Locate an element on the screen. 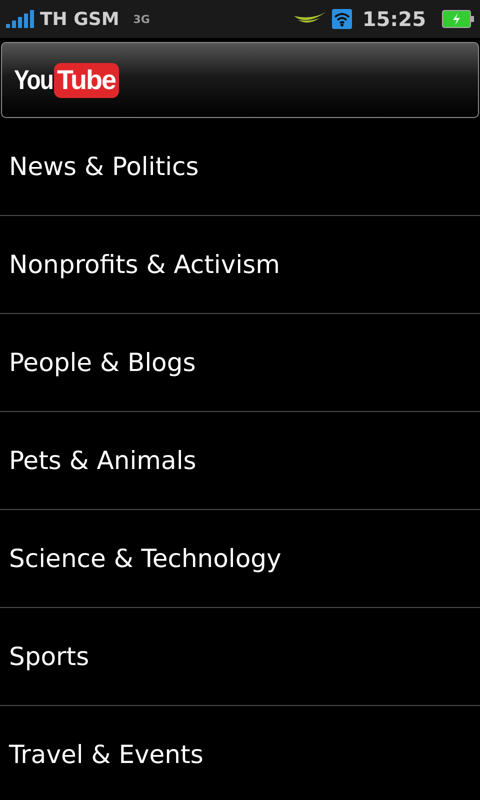 The width and height of the screenshot is (480, 800). logo-badge: Tube is located at coordinates (86, 80).